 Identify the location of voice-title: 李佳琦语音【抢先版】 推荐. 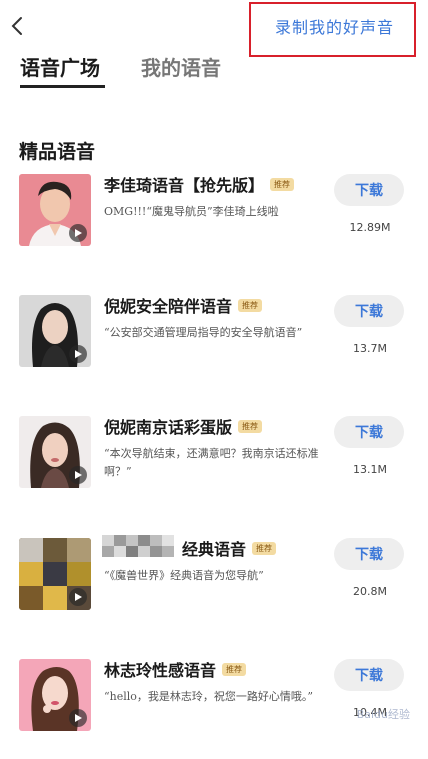
(199, 184).